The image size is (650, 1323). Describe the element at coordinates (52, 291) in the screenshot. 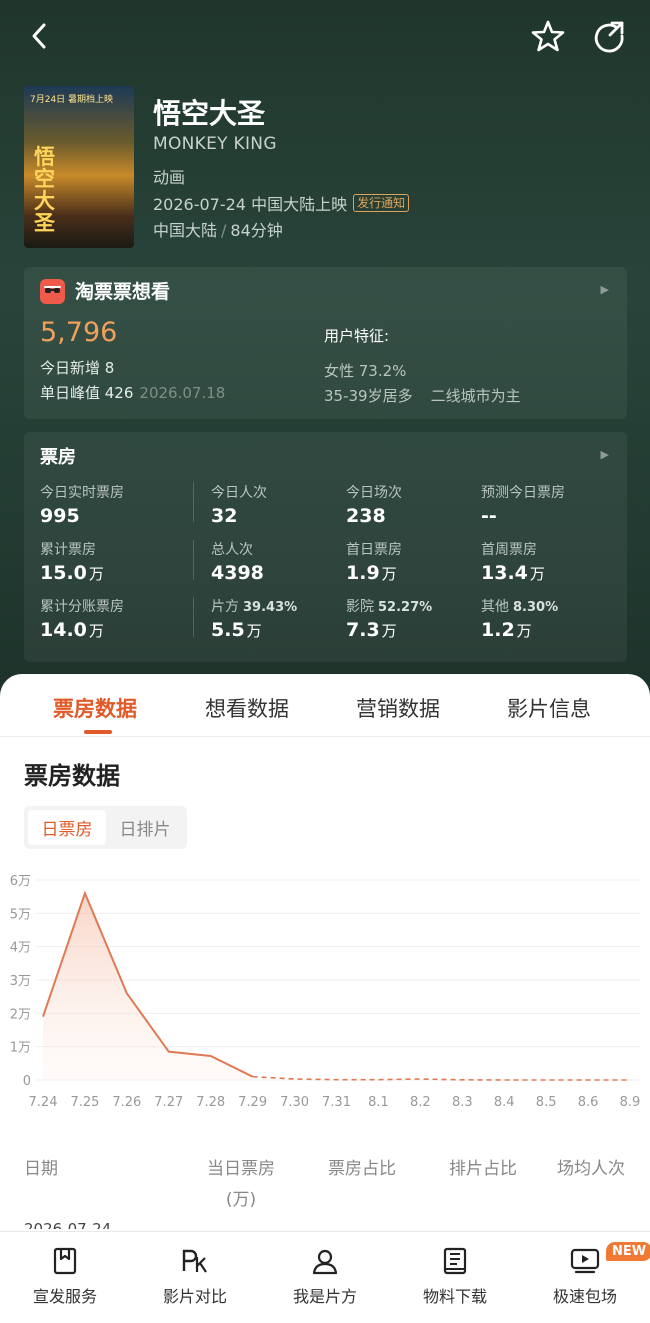

I see `taopiao-logo-icon` at that location.